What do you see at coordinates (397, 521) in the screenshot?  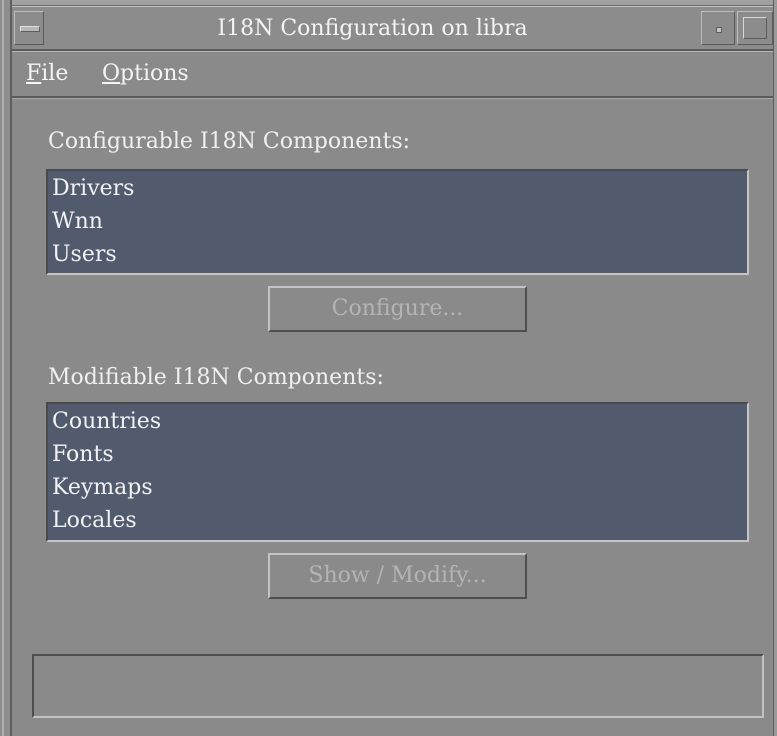 I see `list-item: Locales` at bounding box center [397, 521].